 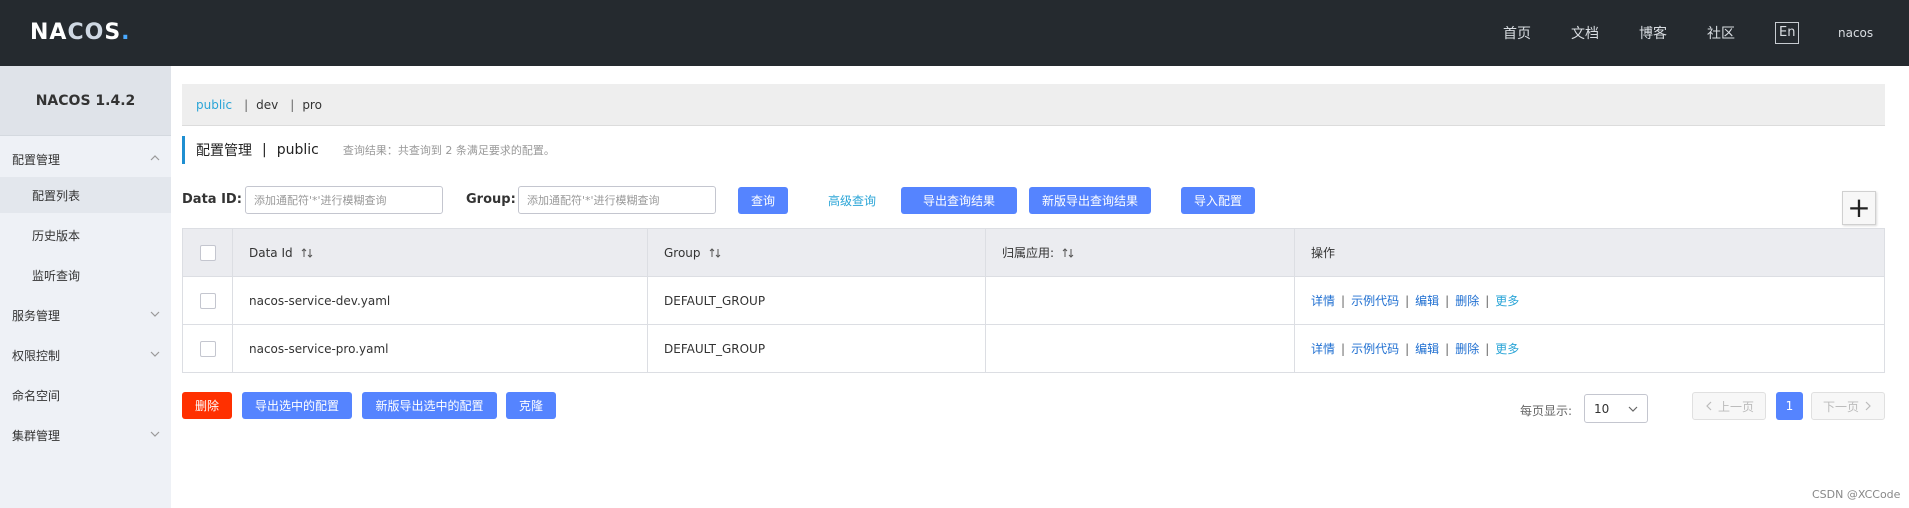 I want to click on sidebar-item-label: 权限控制, so click(x=36, y=355).